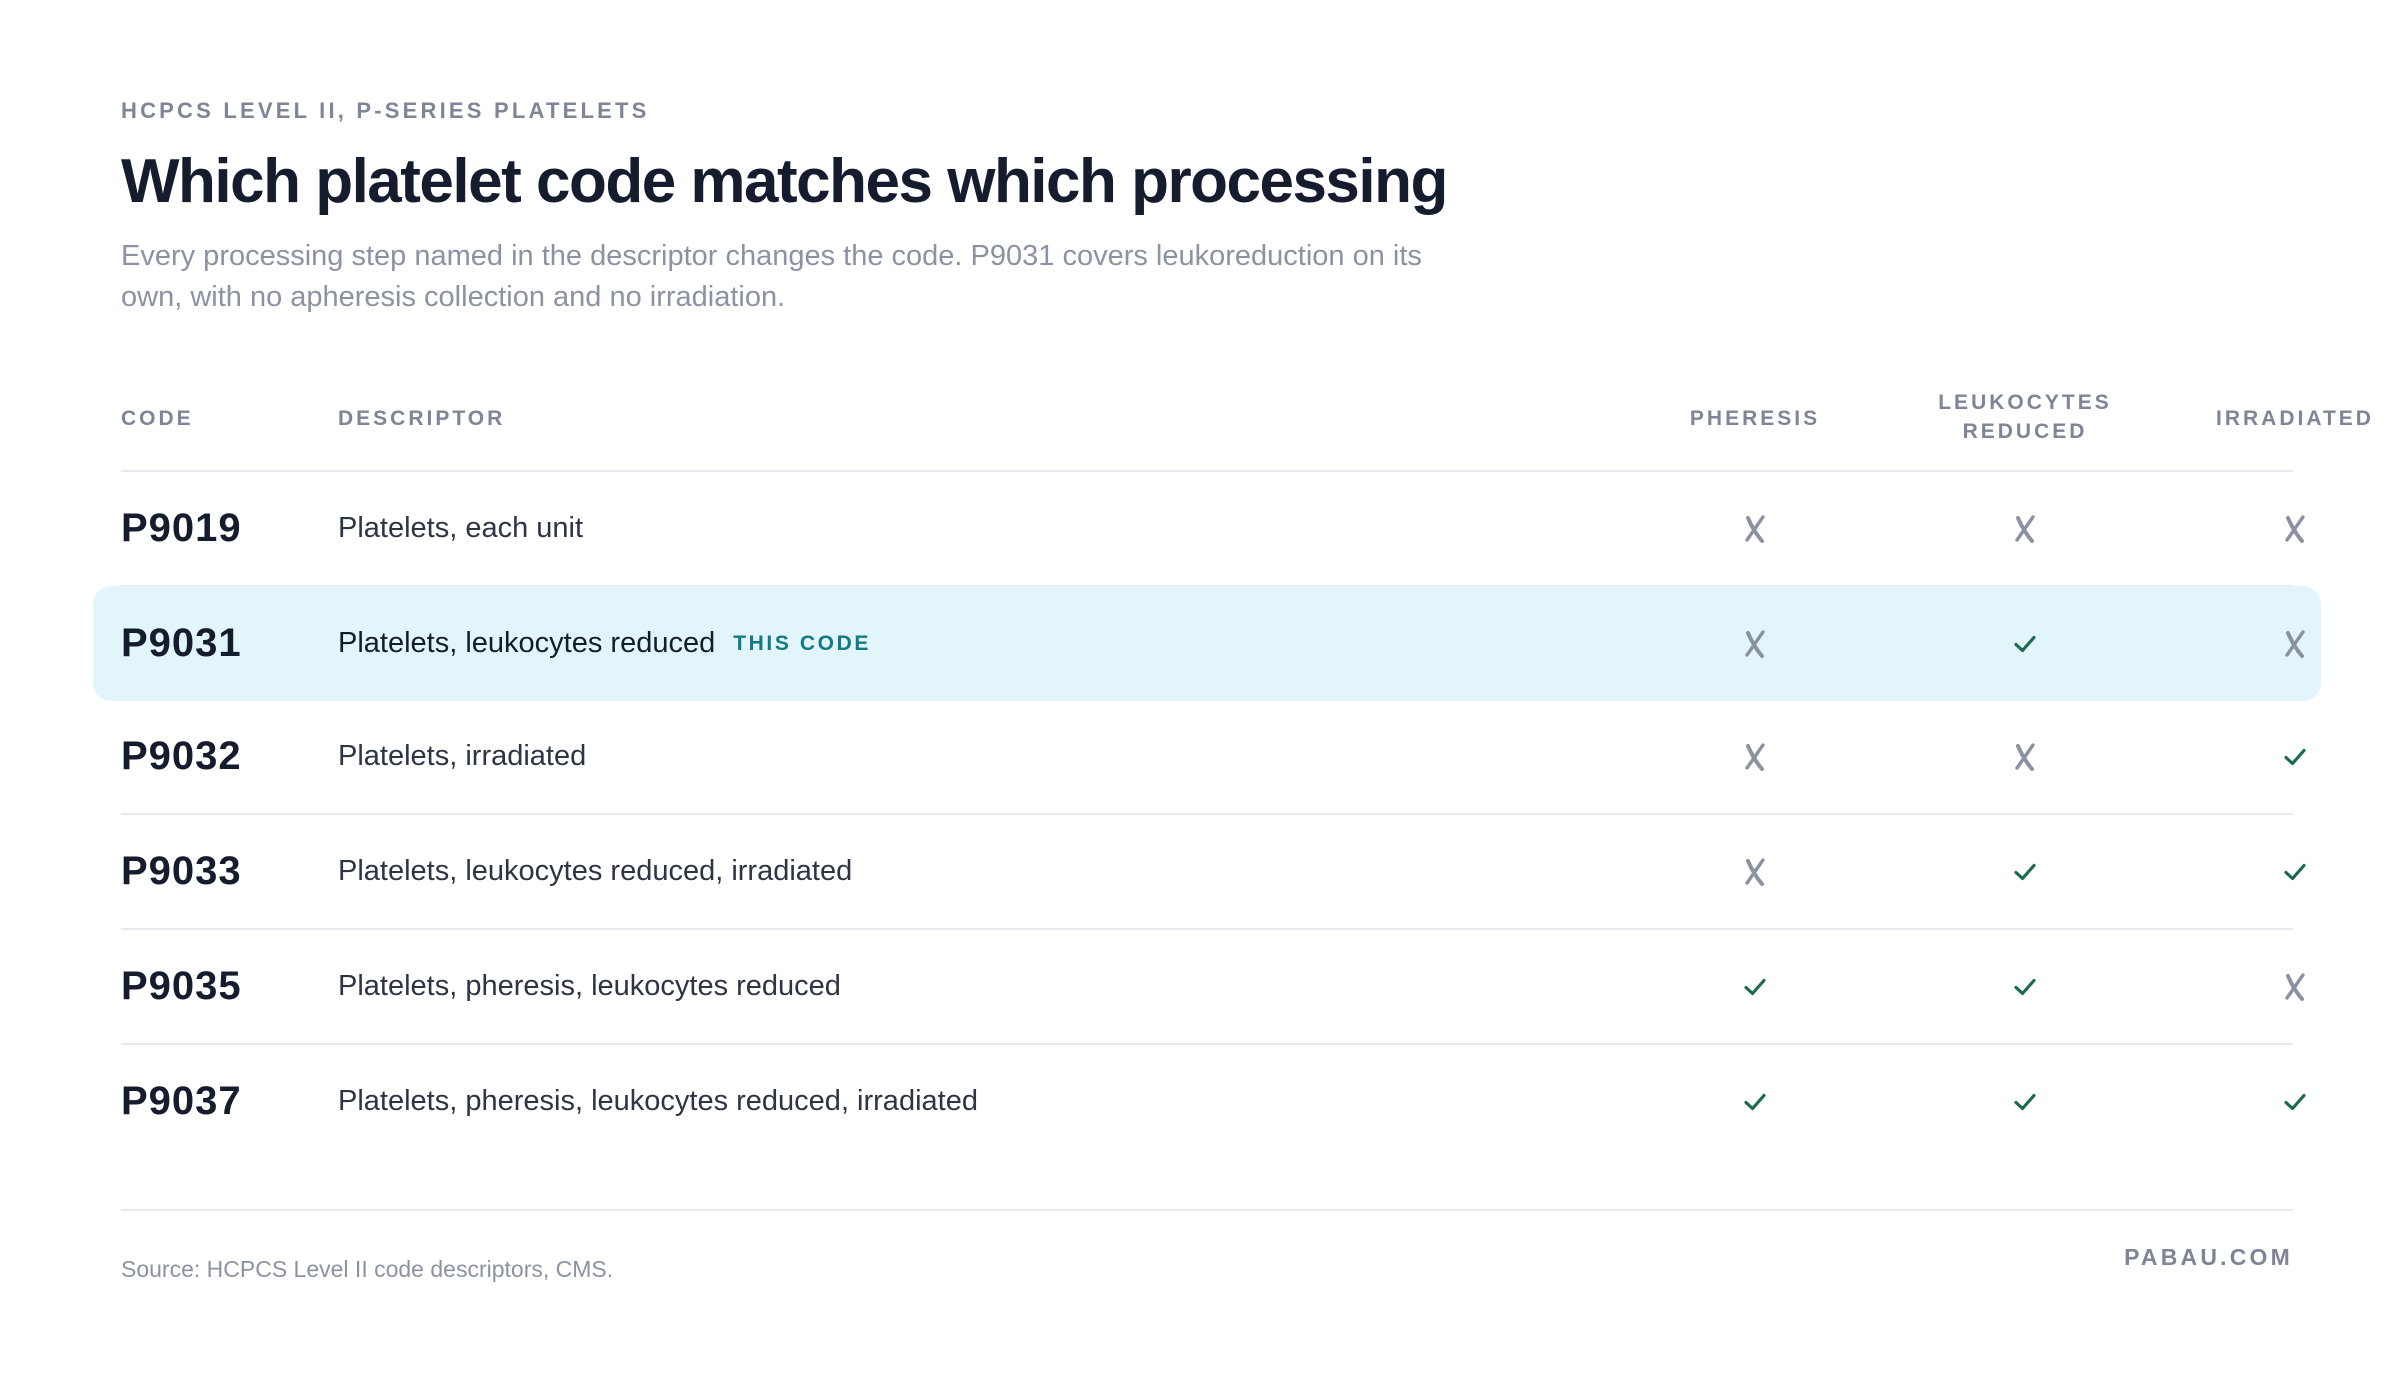  What do you see at coordinates (1213, 757) in the screenshot?
I see `table-row: P9032 Platelets, irradiated` at bounding box center [1213, 757].